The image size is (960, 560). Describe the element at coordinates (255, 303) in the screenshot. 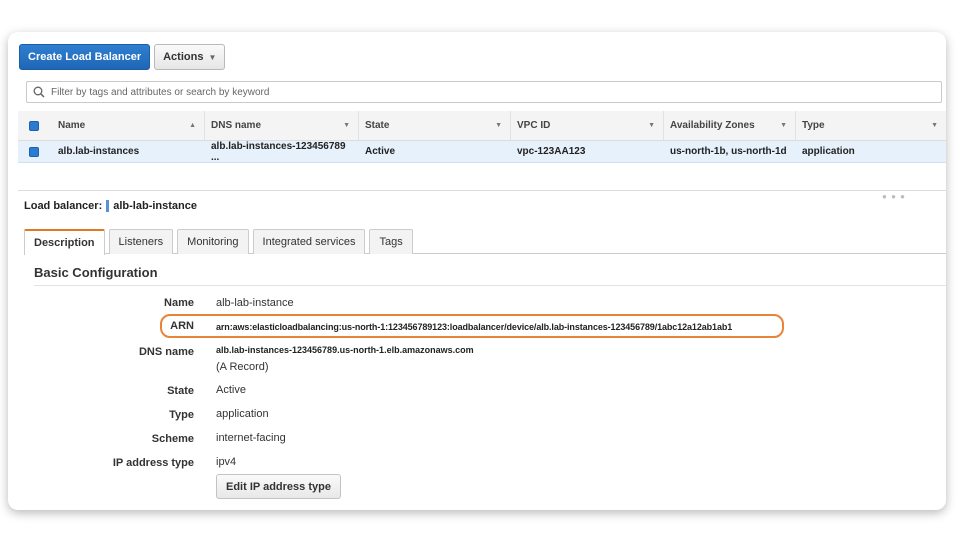

I see `name-value: alb-lab-instance` at that location.